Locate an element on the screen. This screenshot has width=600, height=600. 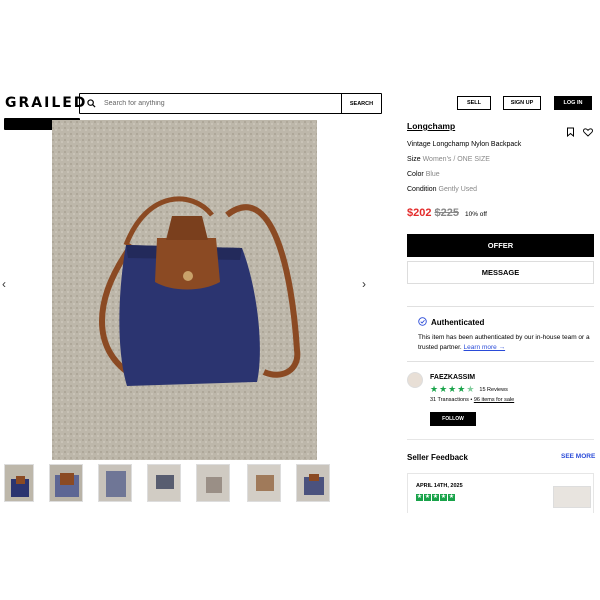
check-badge-icon is located at coordinates (422, 322).